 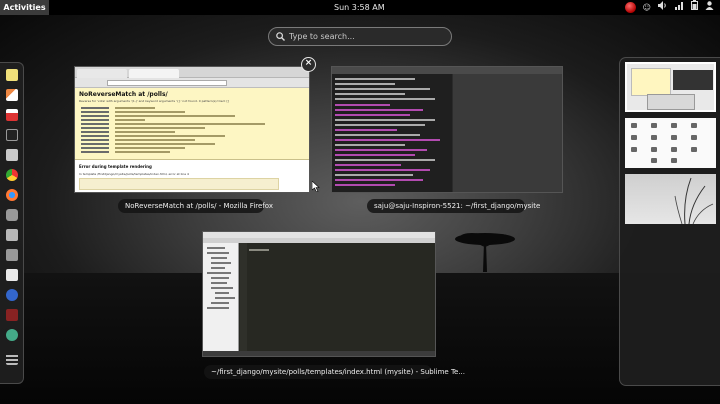 What do you see at coordinates (24, 7) in the screenshot?
I see `activities-button: Activities` at bounding box center [24, 7].